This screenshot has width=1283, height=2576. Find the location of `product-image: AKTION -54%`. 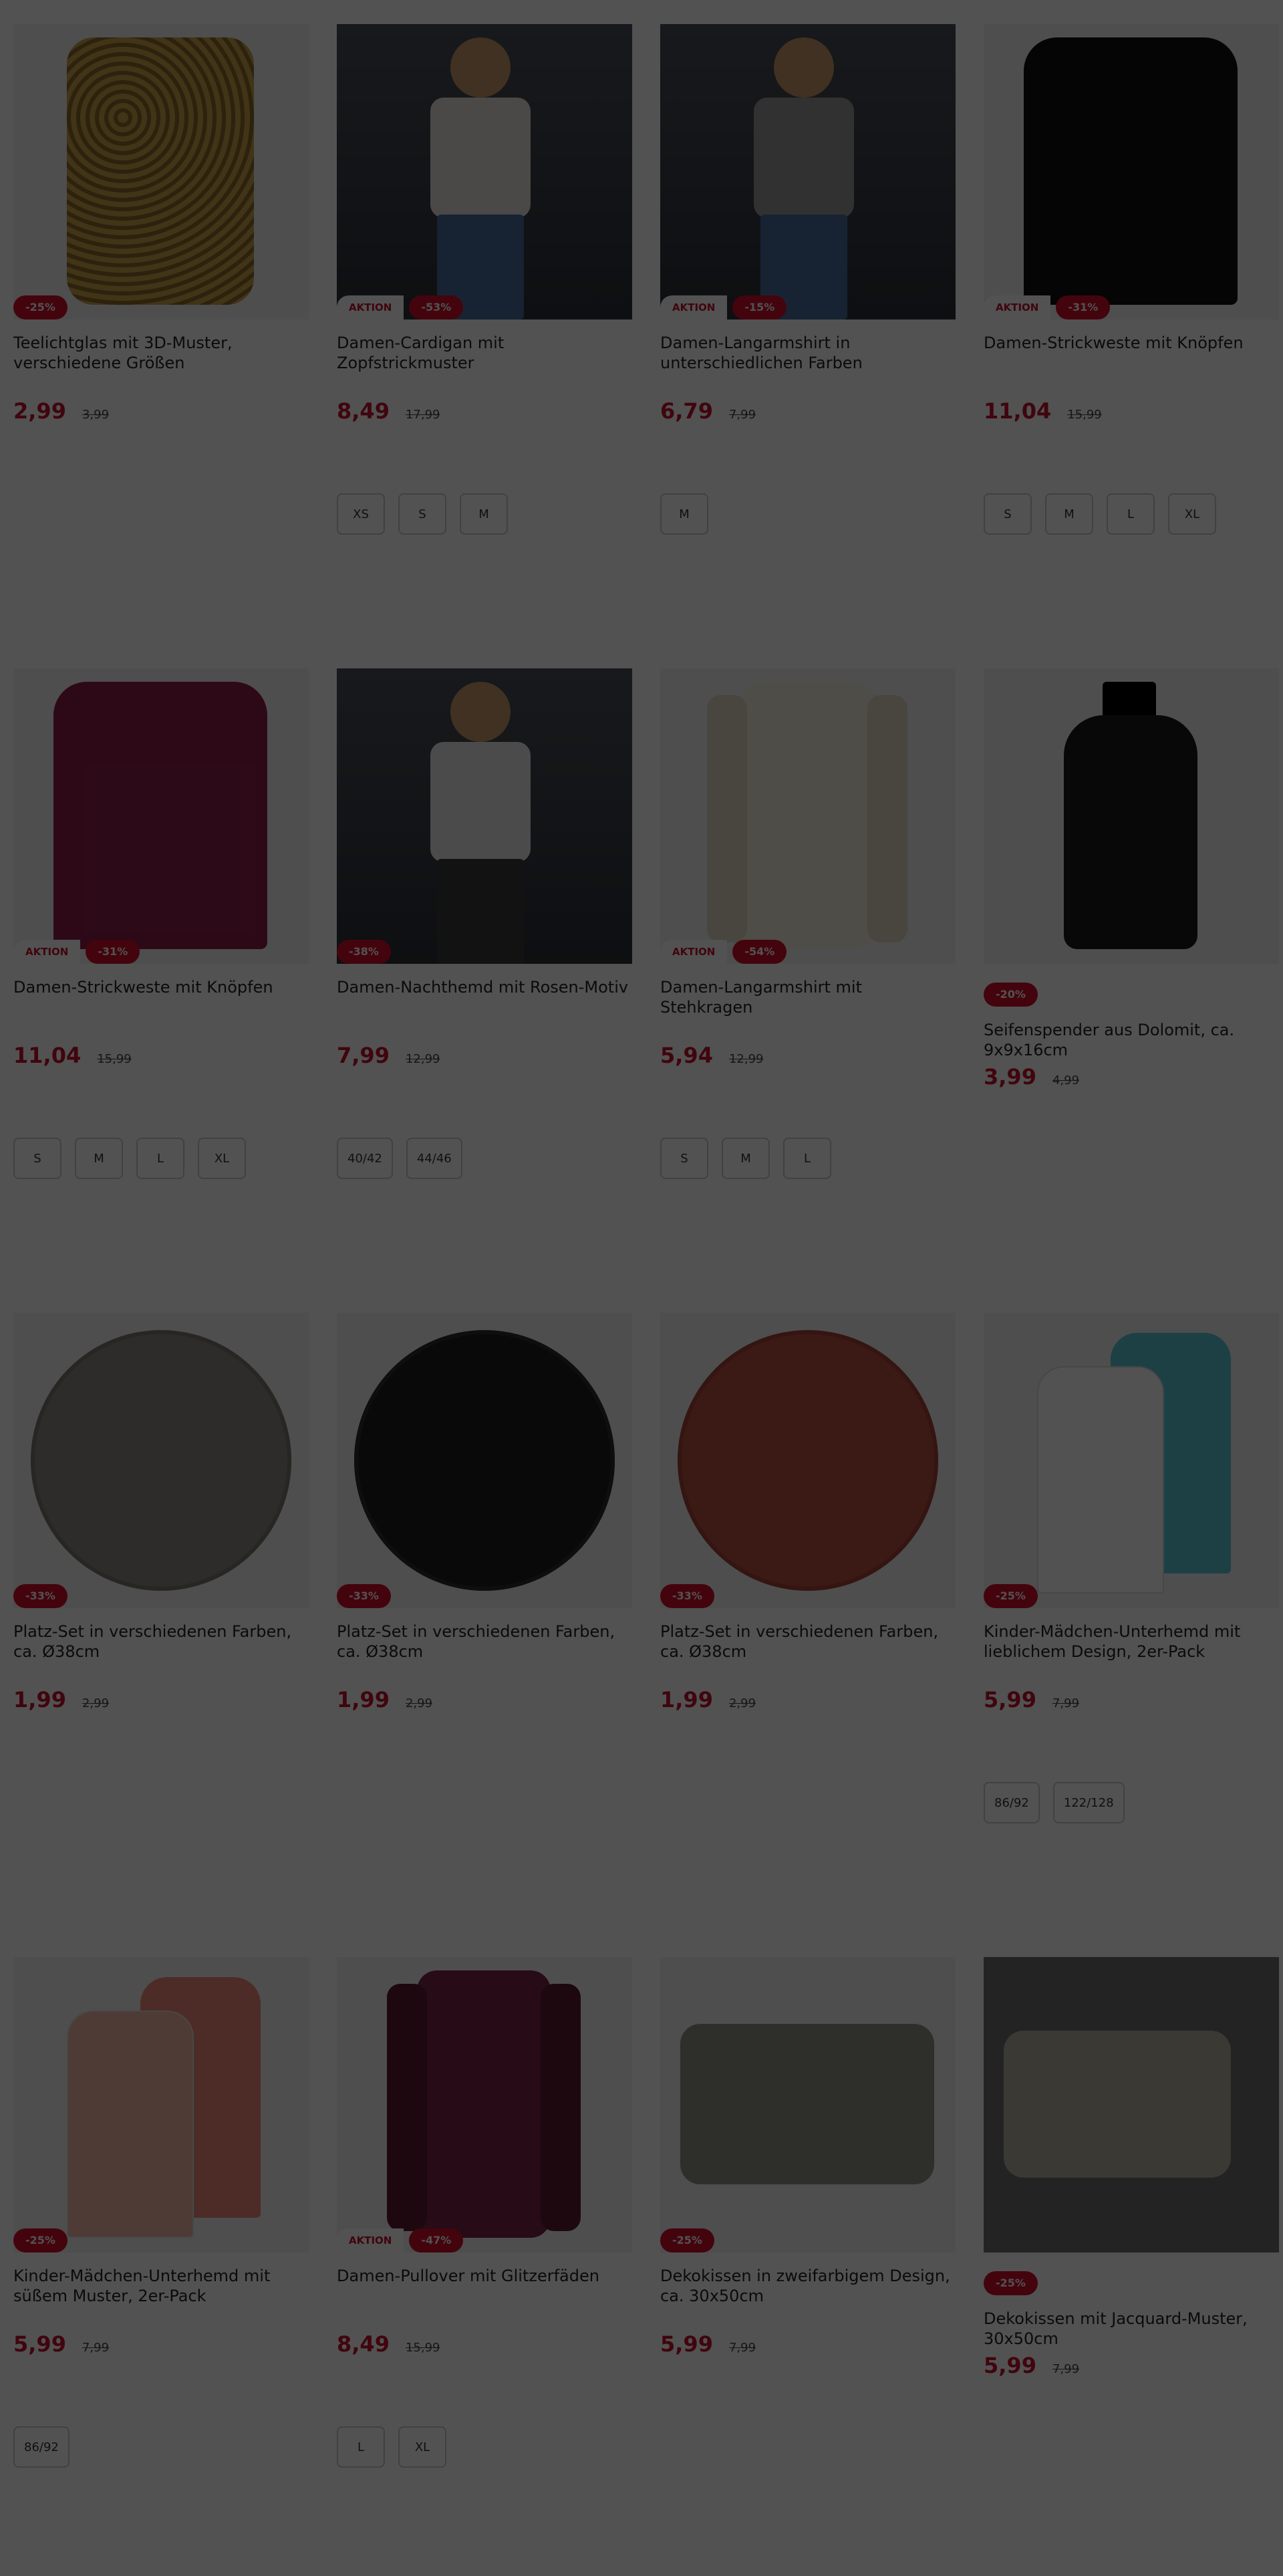

product-image: AKTION -54% is located at coordinates (808, 816).